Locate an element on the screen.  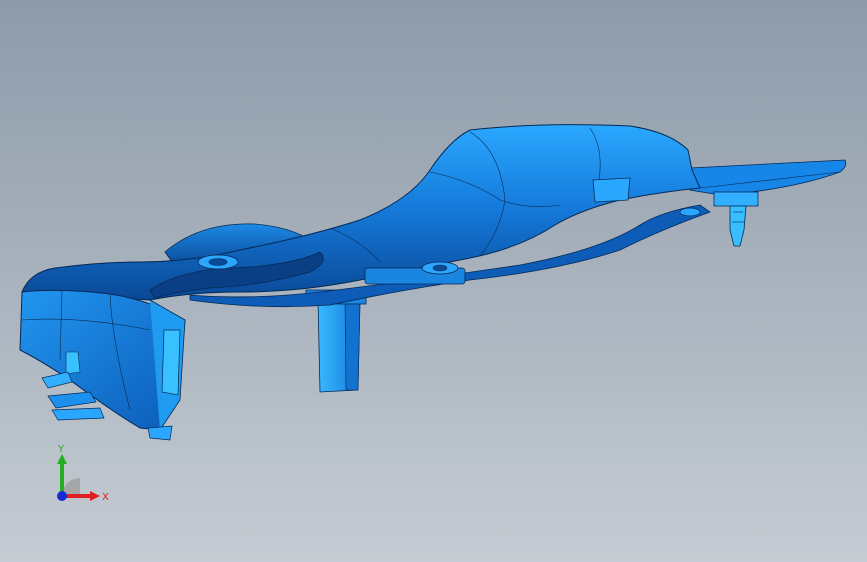
y-axis-label: Y is located at coordinates (61, 449).